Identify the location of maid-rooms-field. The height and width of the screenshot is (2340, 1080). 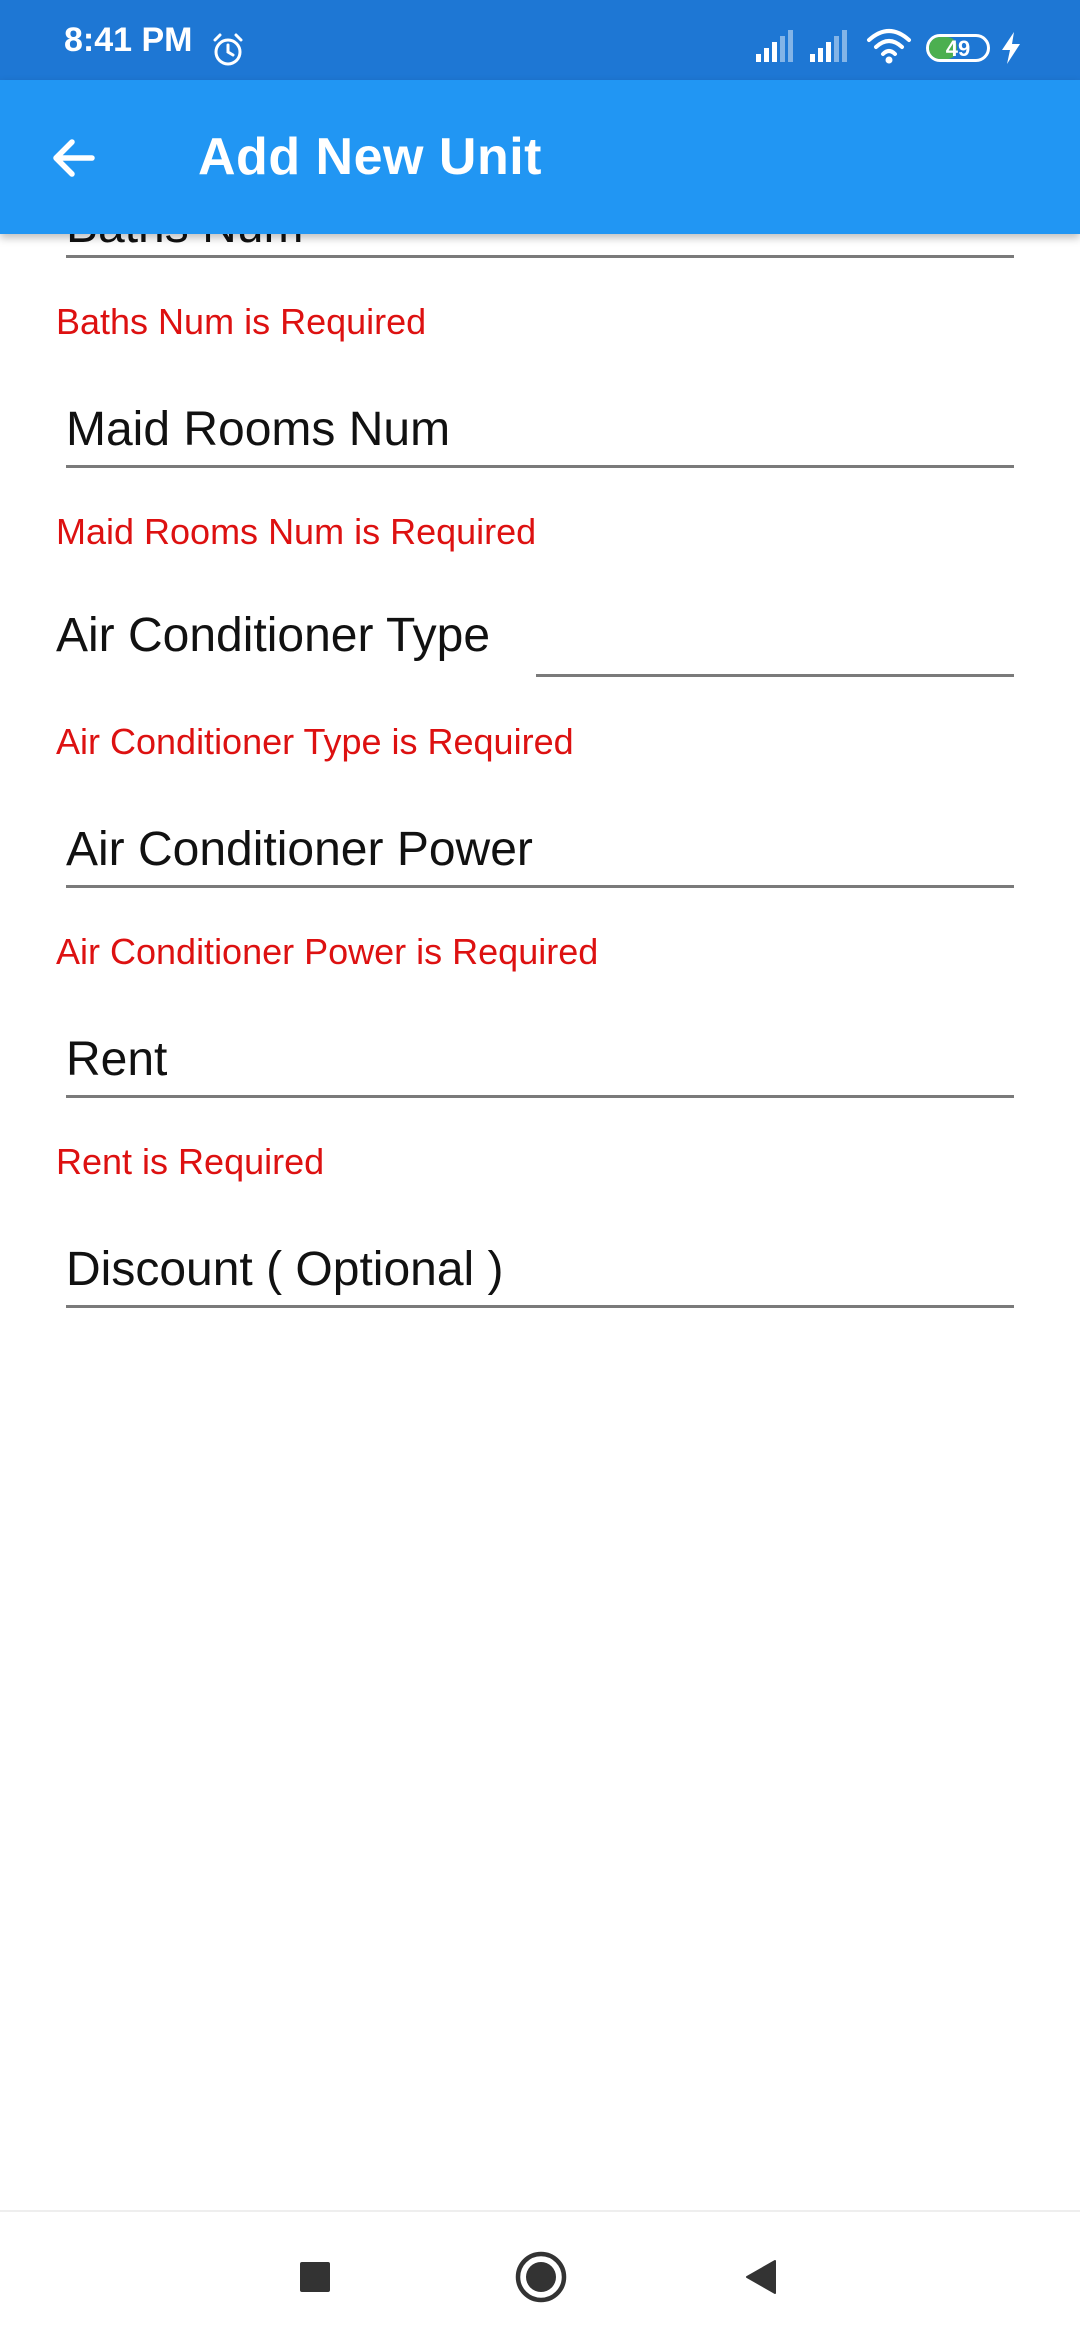
(540, 431).